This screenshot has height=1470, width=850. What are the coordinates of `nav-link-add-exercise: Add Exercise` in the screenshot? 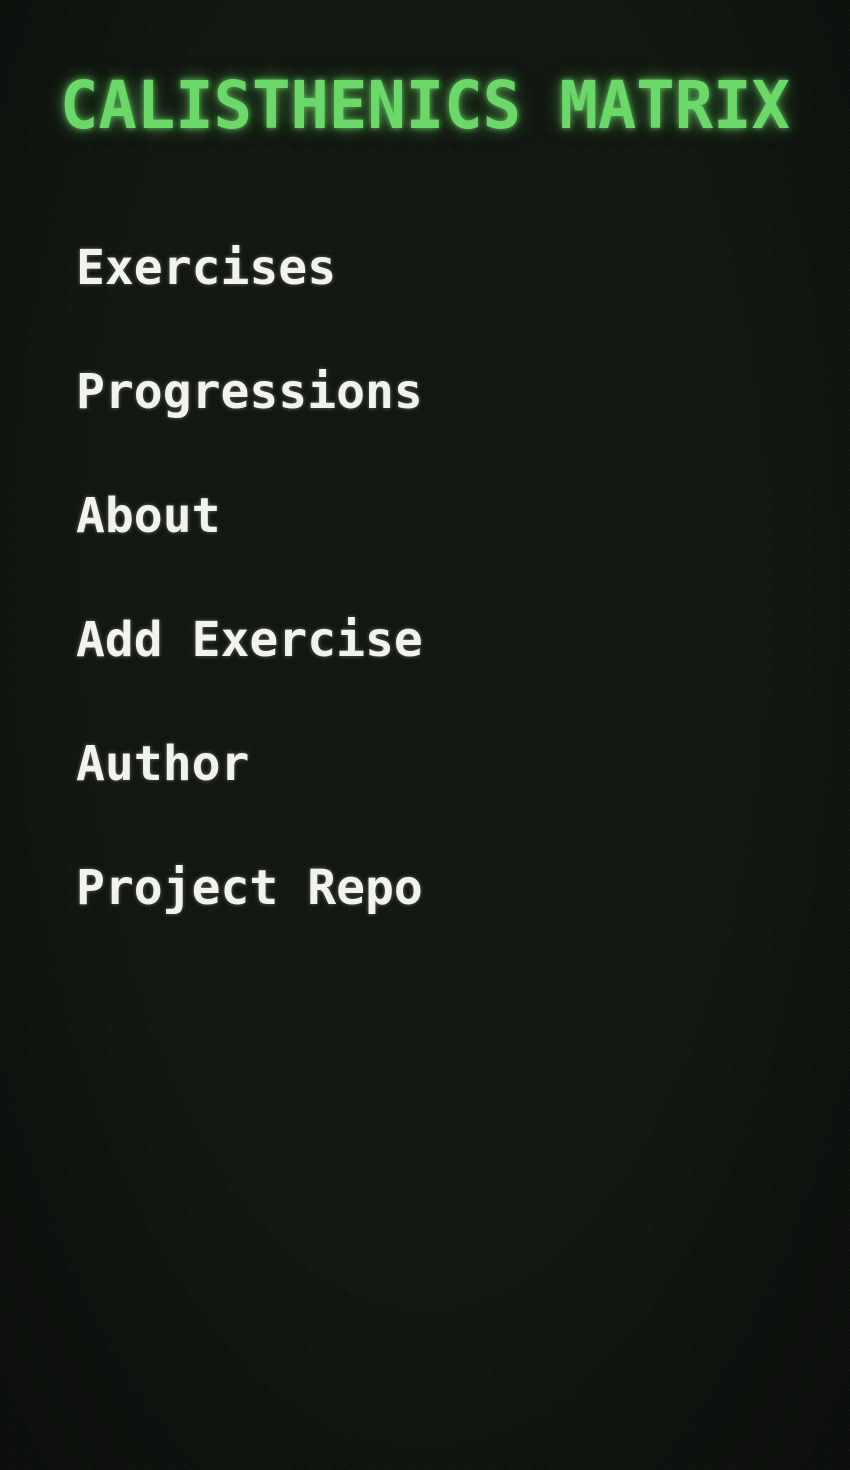 It's located at (249, 640).